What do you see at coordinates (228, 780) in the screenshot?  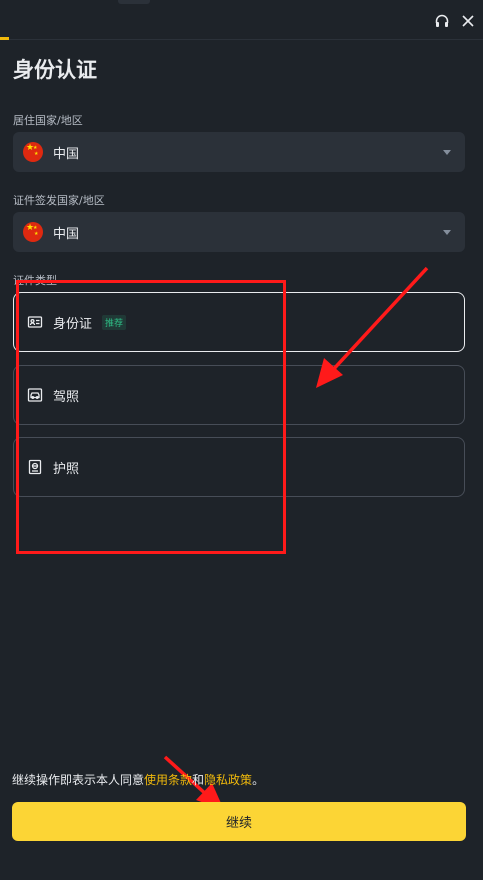 I see `privacy-policy-link: 隐私政策` at bounding box center [228, 780].